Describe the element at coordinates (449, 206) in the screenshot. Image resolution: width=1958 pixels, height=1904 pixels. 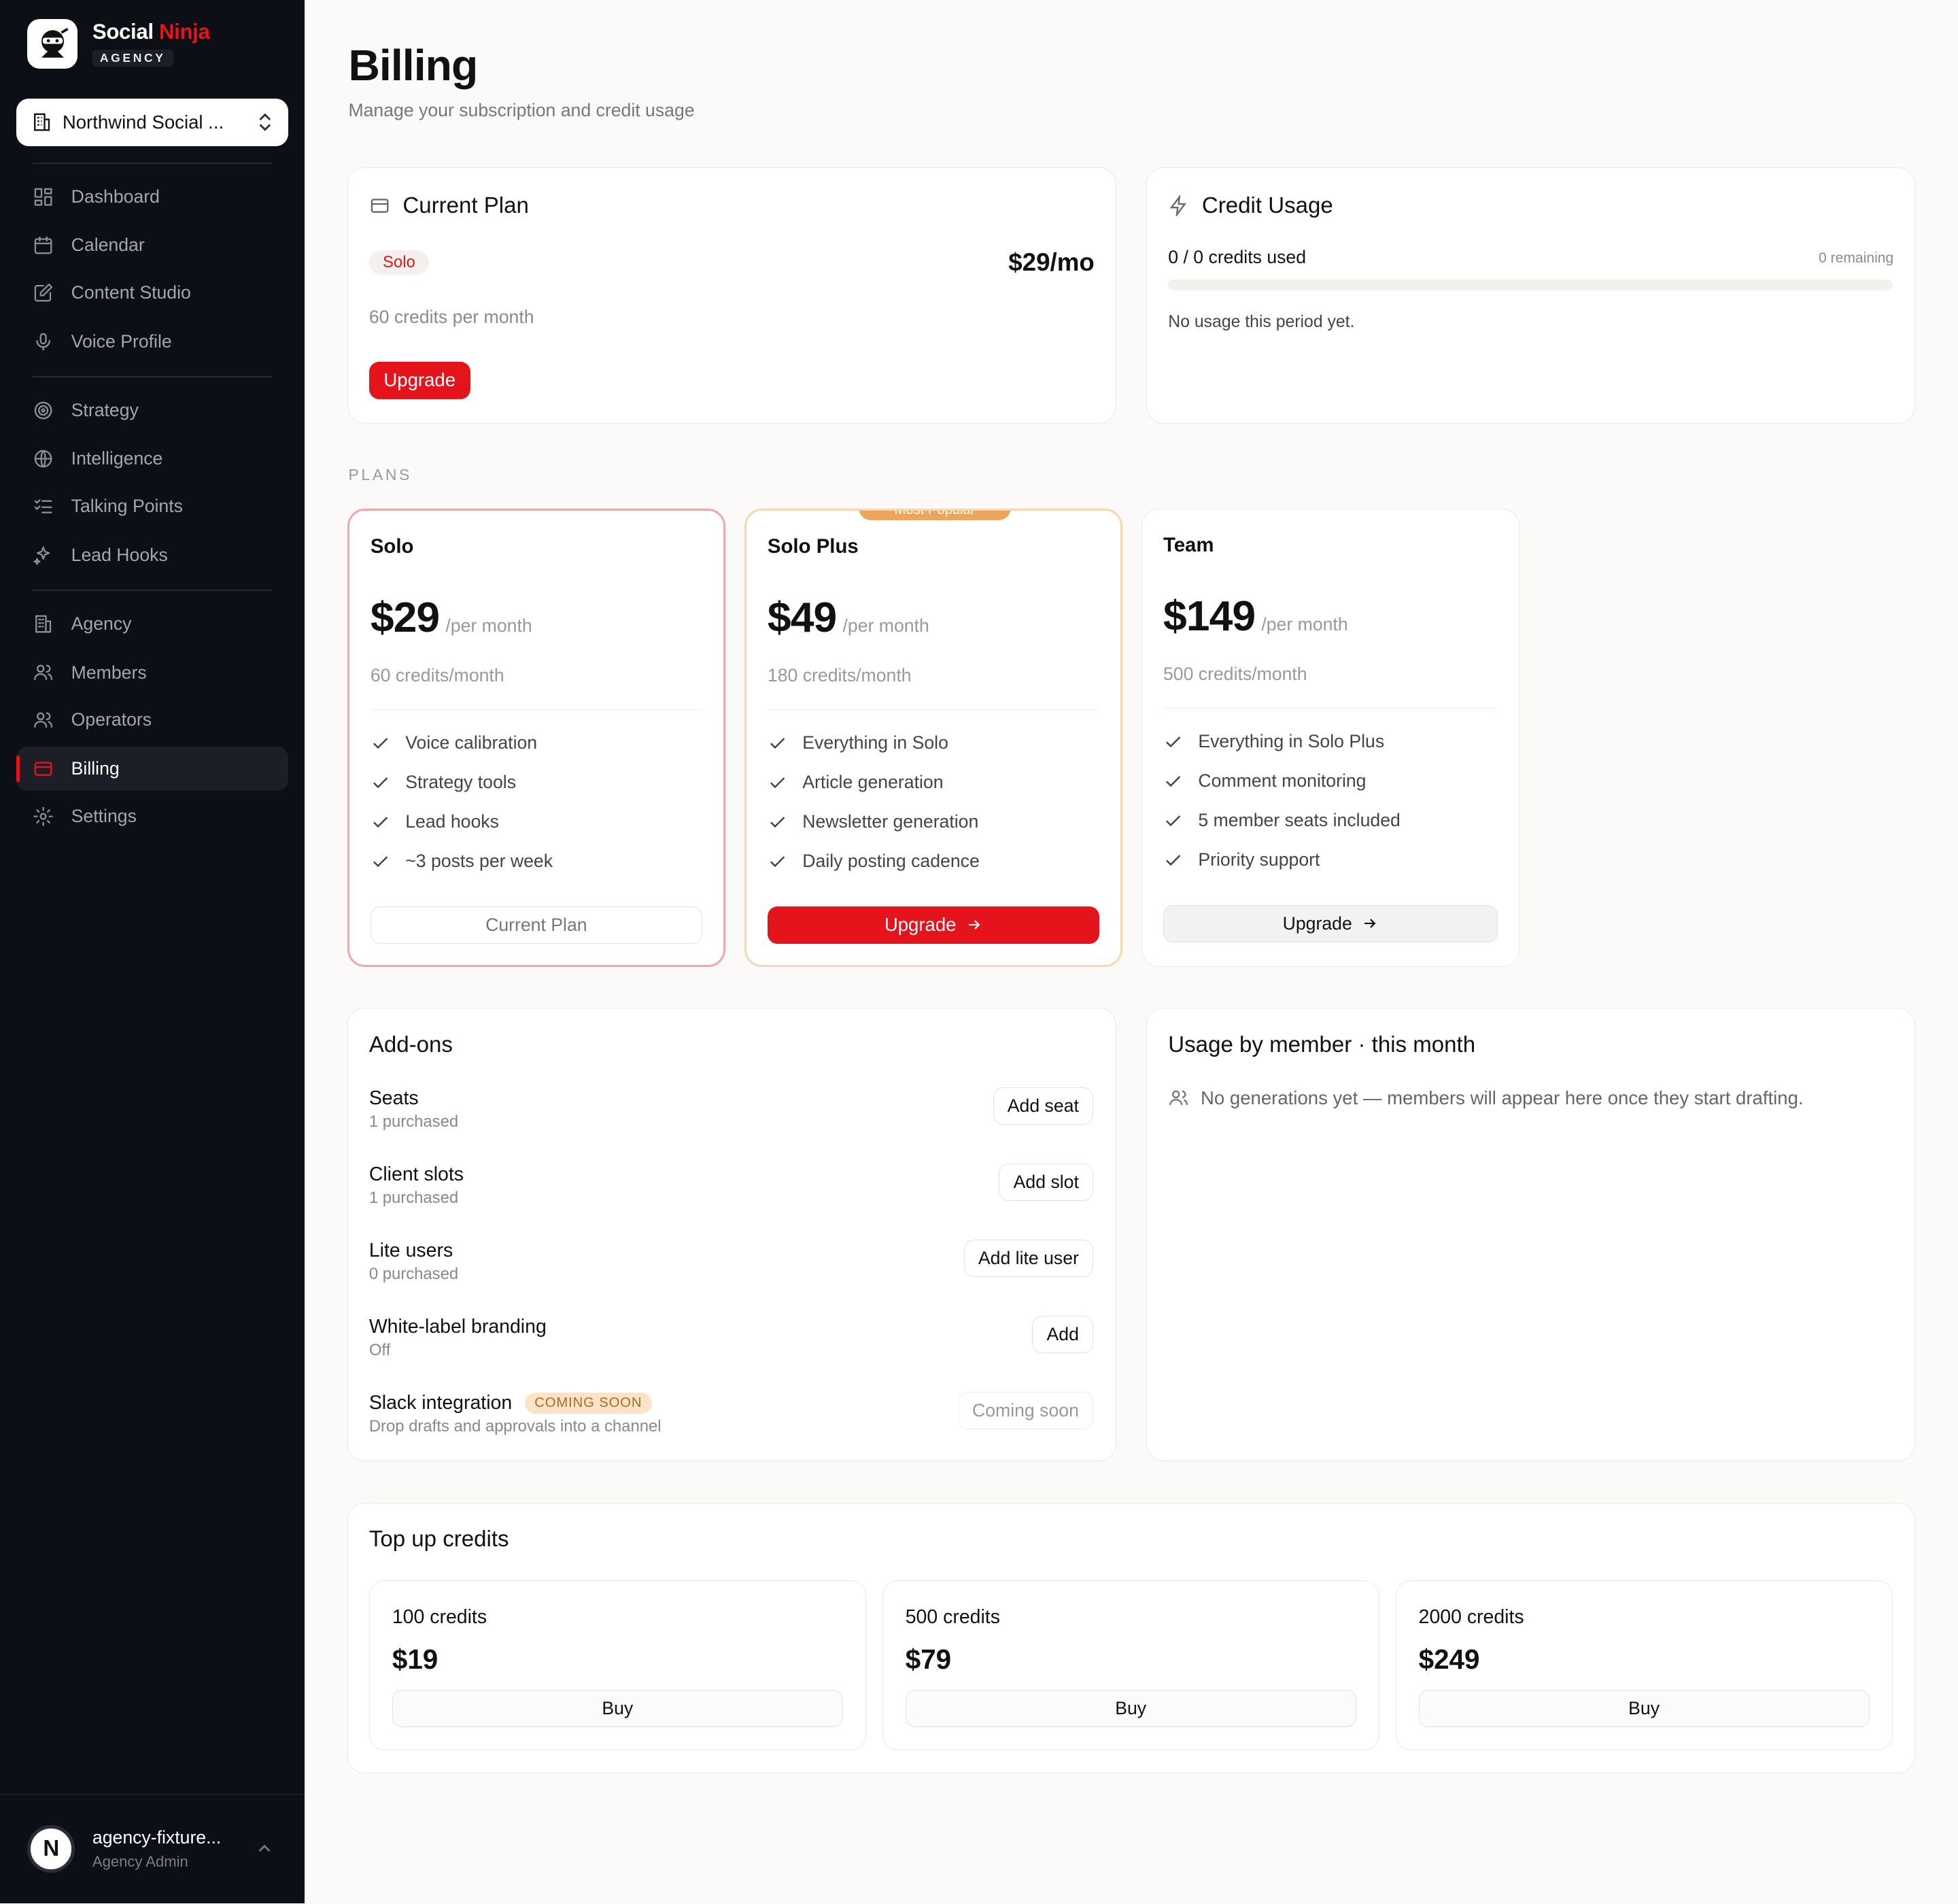
I see `current-plan-title: Current Plan` at that location.